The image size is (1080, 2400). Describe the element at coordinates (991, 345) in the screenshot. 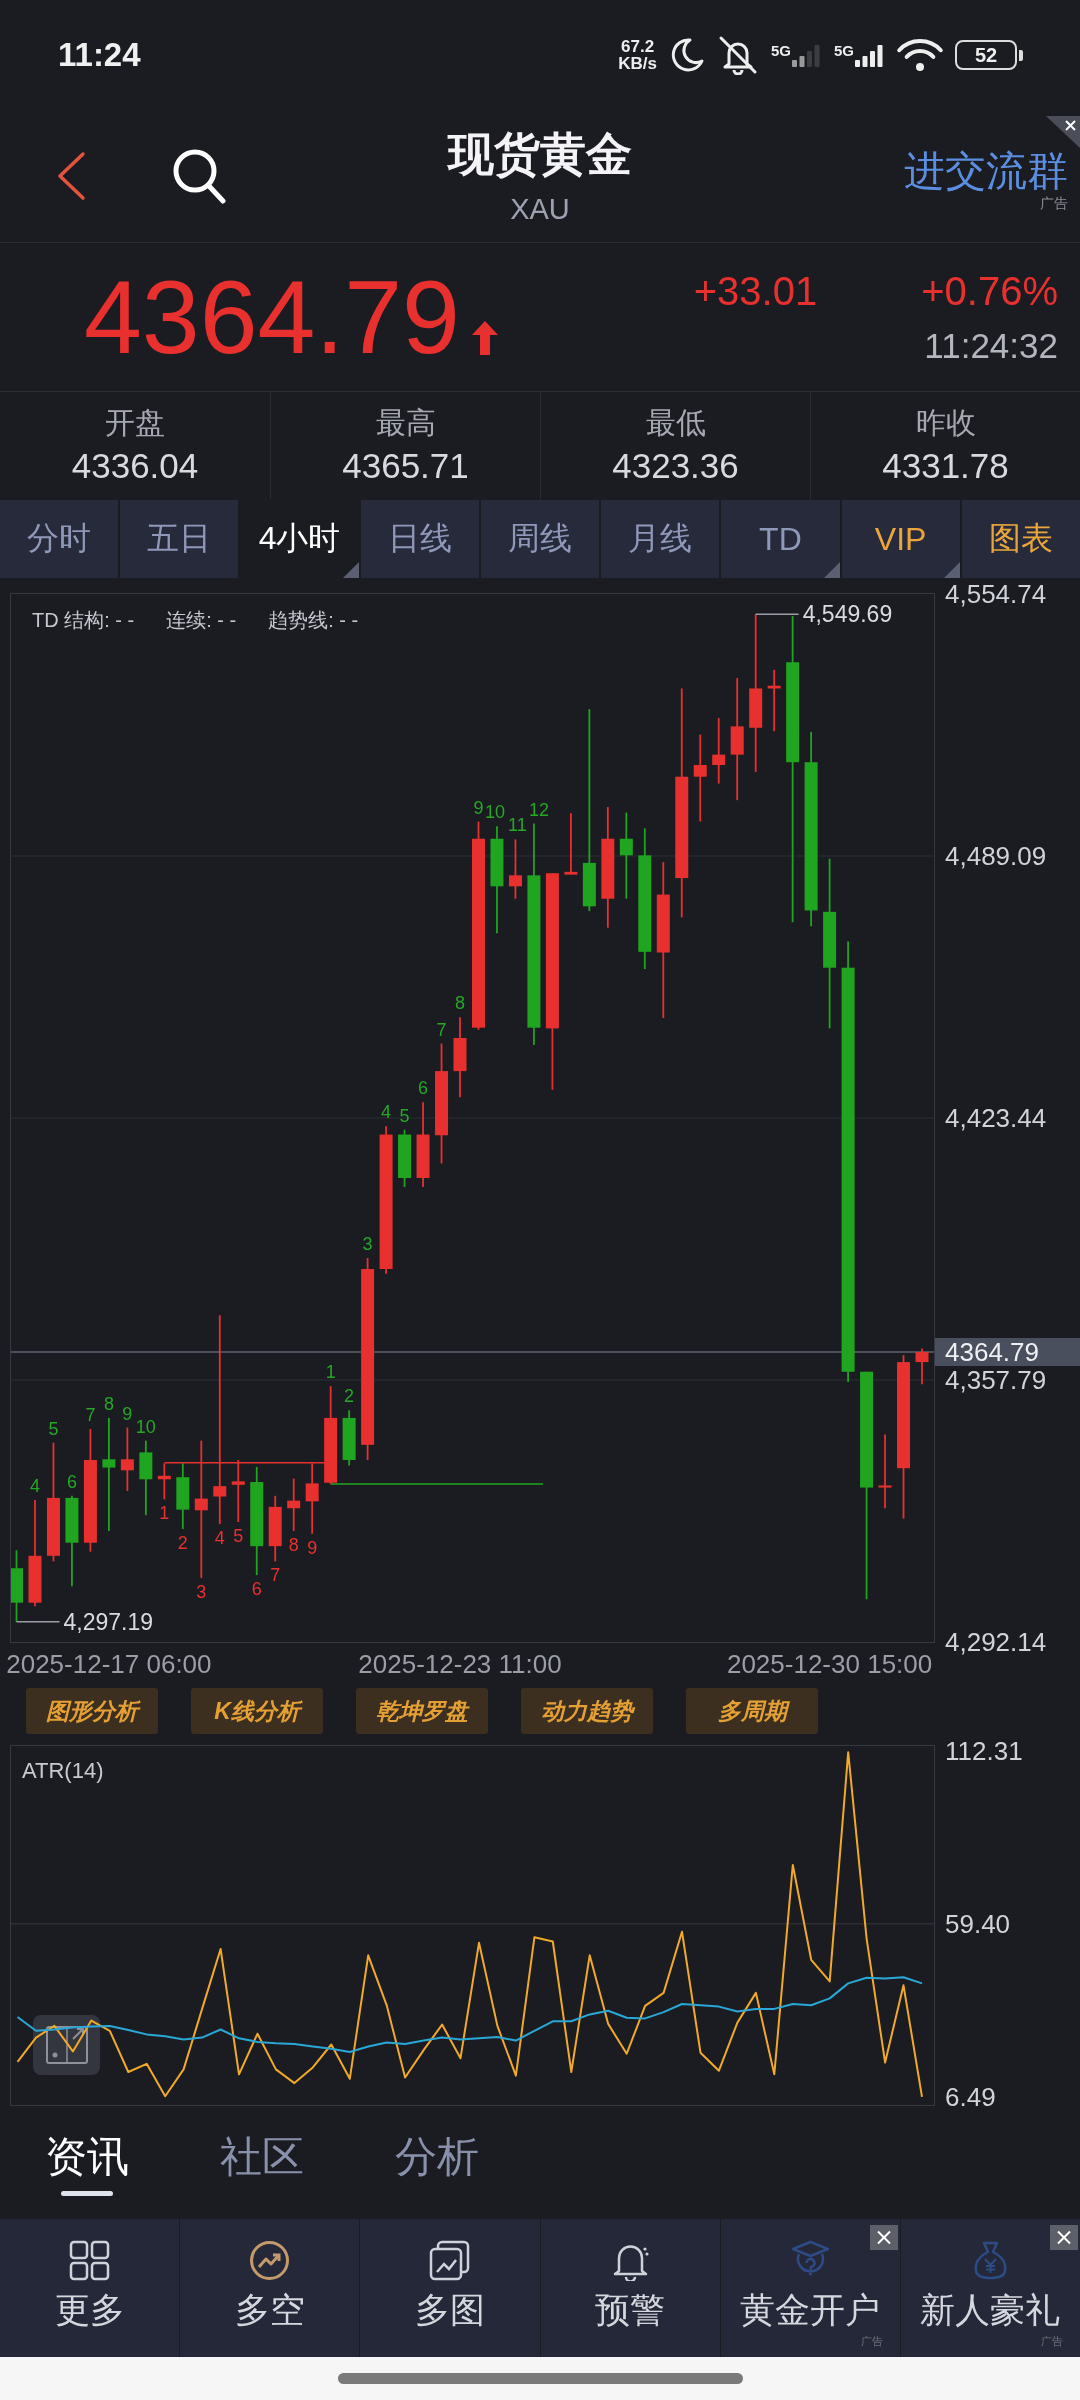

I see `quote-time: 11:24:32` at that location.